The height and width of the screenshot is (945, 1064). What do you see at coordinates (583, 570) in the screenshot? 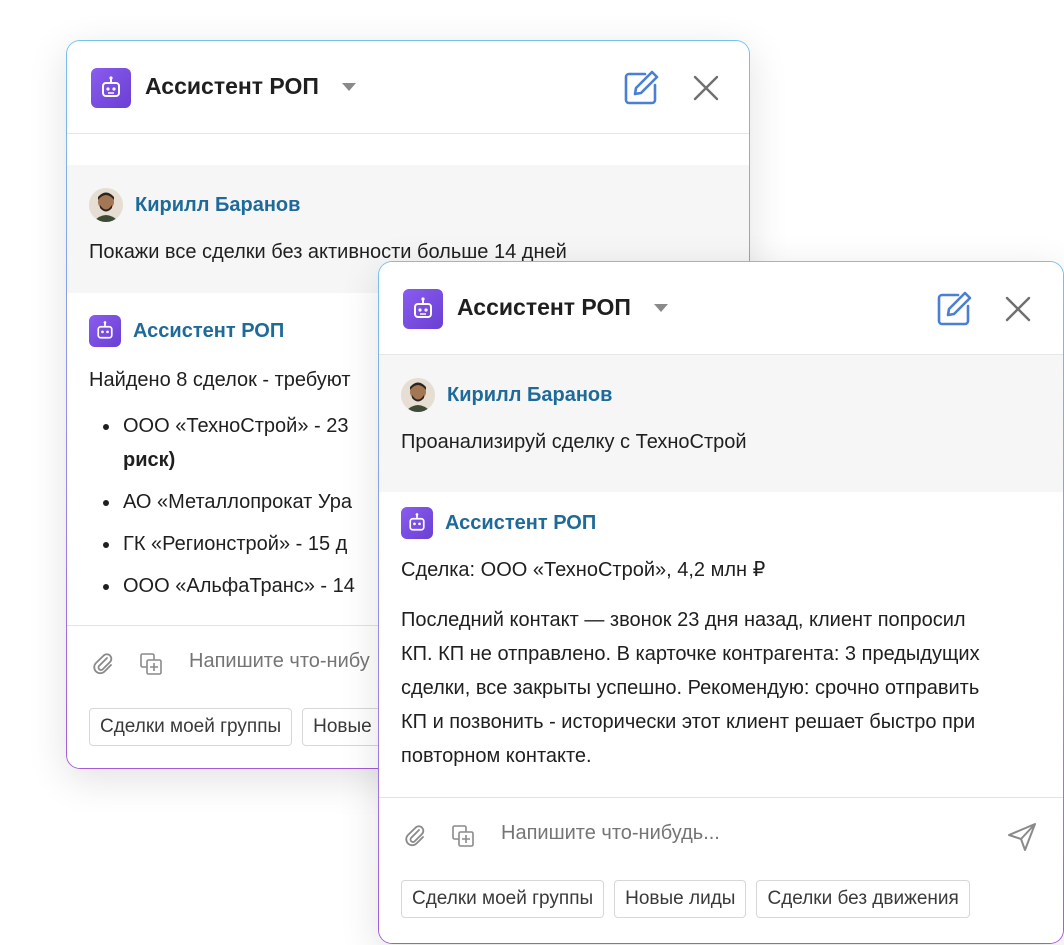
I see `deal-summary: Сделка: ООО «ТехноСтрой», 4,2 млн ₽` at bounding box center [583, 570].